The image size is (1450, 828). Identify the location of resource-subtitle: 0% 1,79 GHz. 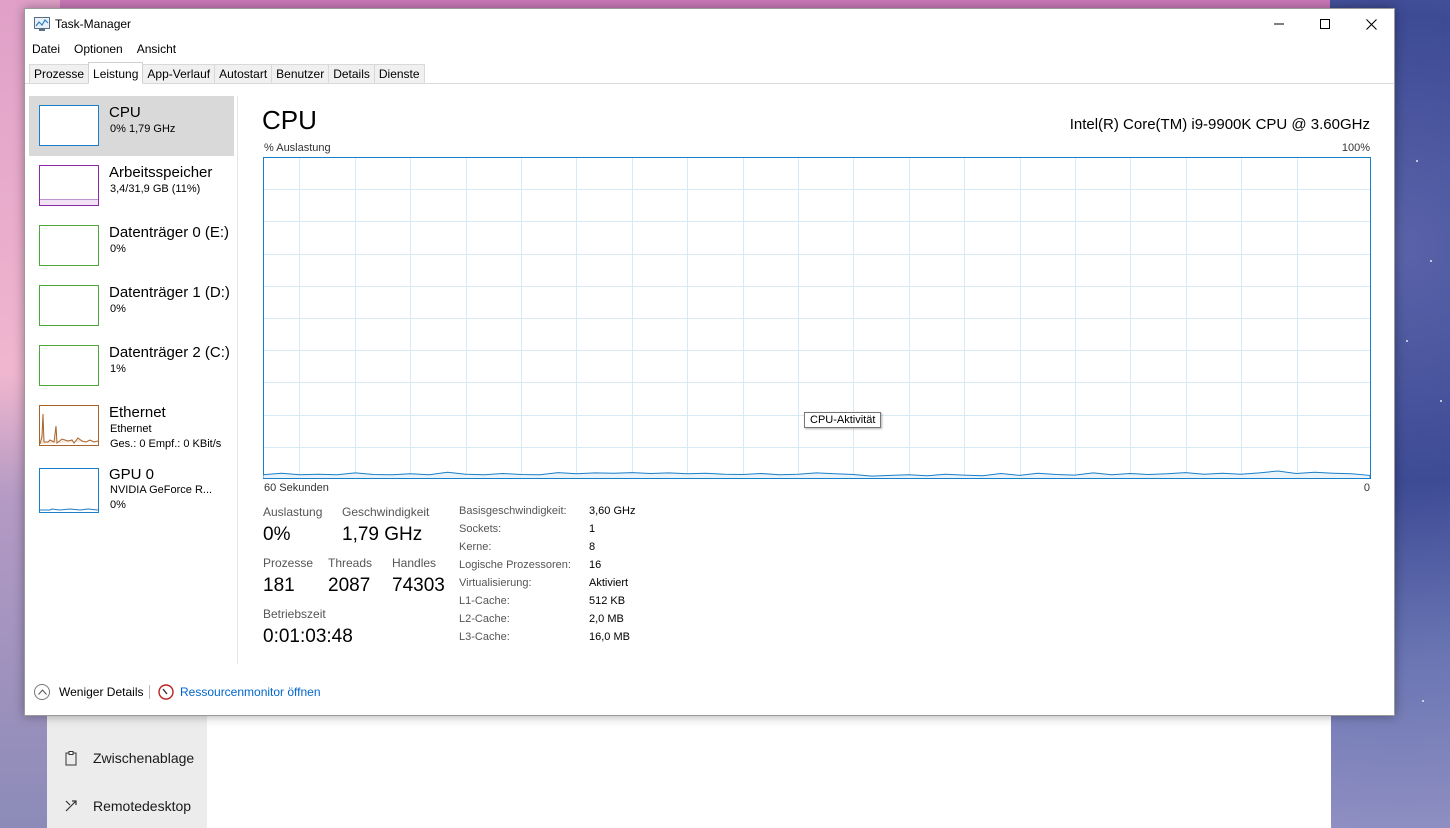
(143, 129).